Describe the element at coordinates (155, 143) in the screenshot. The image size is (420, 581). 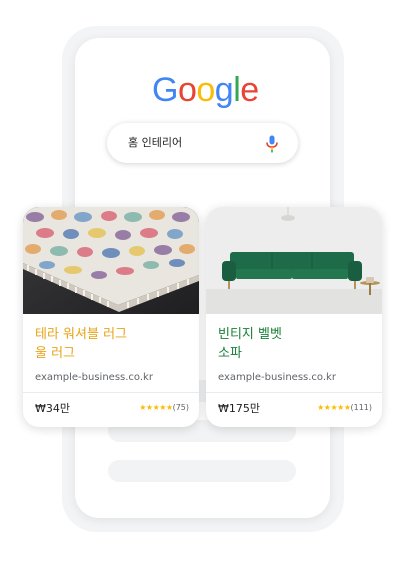
I see `search-query: 홈 인테리어` at that location.